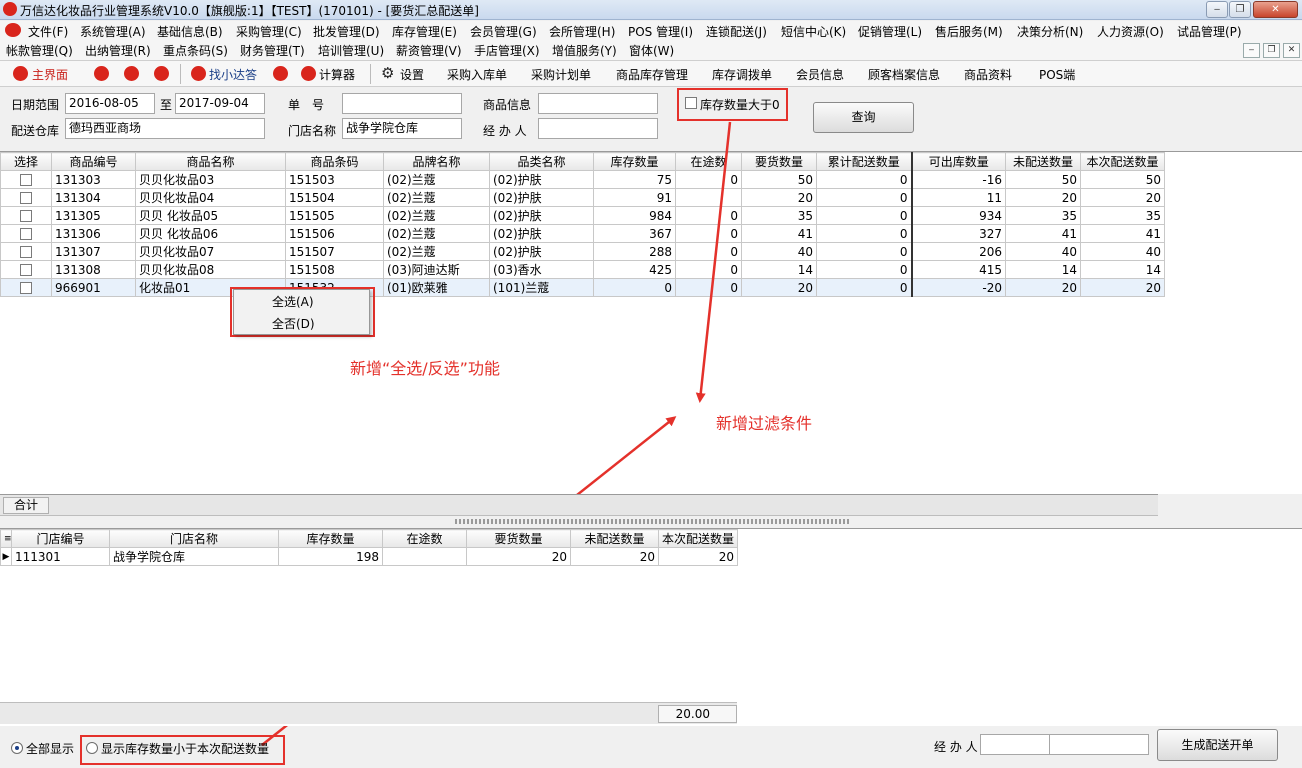 The width and height of the screenshot is (1302, 768). Describe the element at coordinates (1015, 744) in the screenshot. I see `bottom-handler-input` at that location.